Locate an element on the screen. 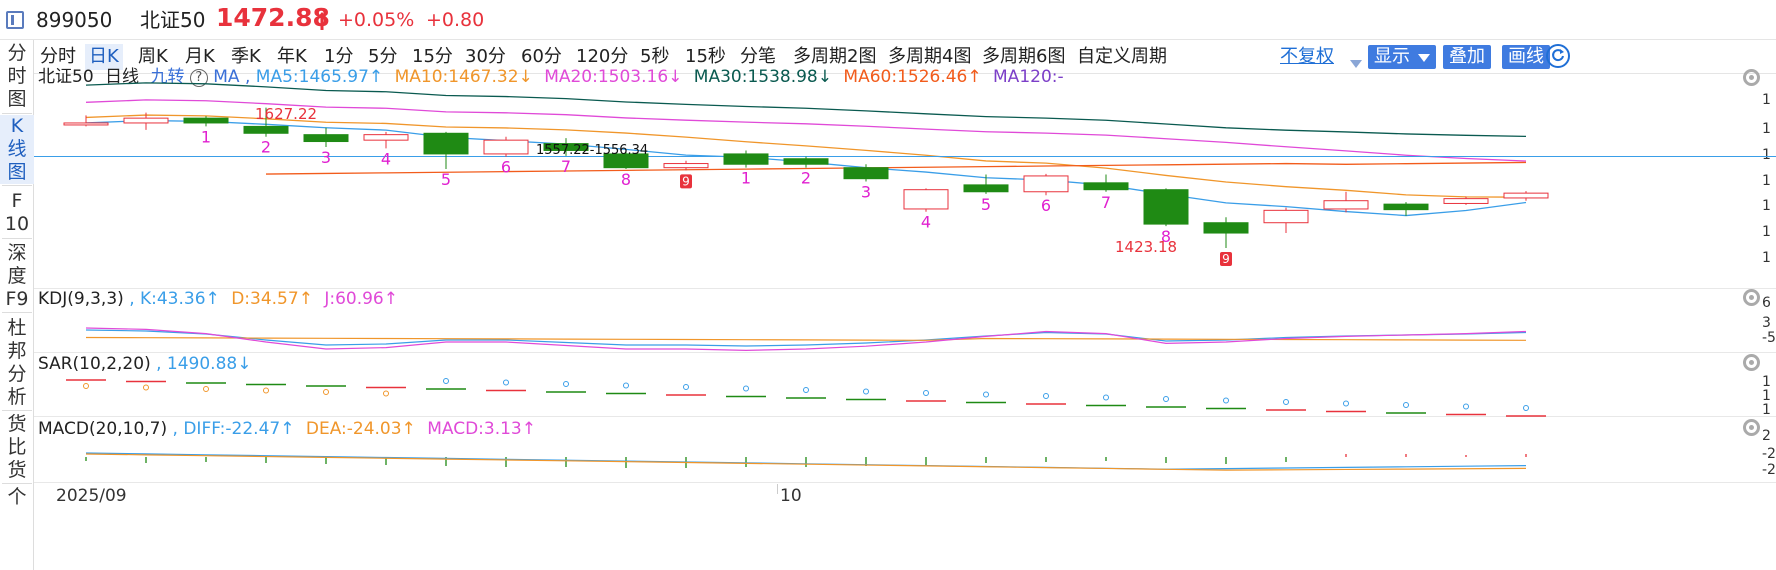 The height and width of the screenshot is (570, 1776). overlay-button: 叠加 is located at coordinates (1467, 57).